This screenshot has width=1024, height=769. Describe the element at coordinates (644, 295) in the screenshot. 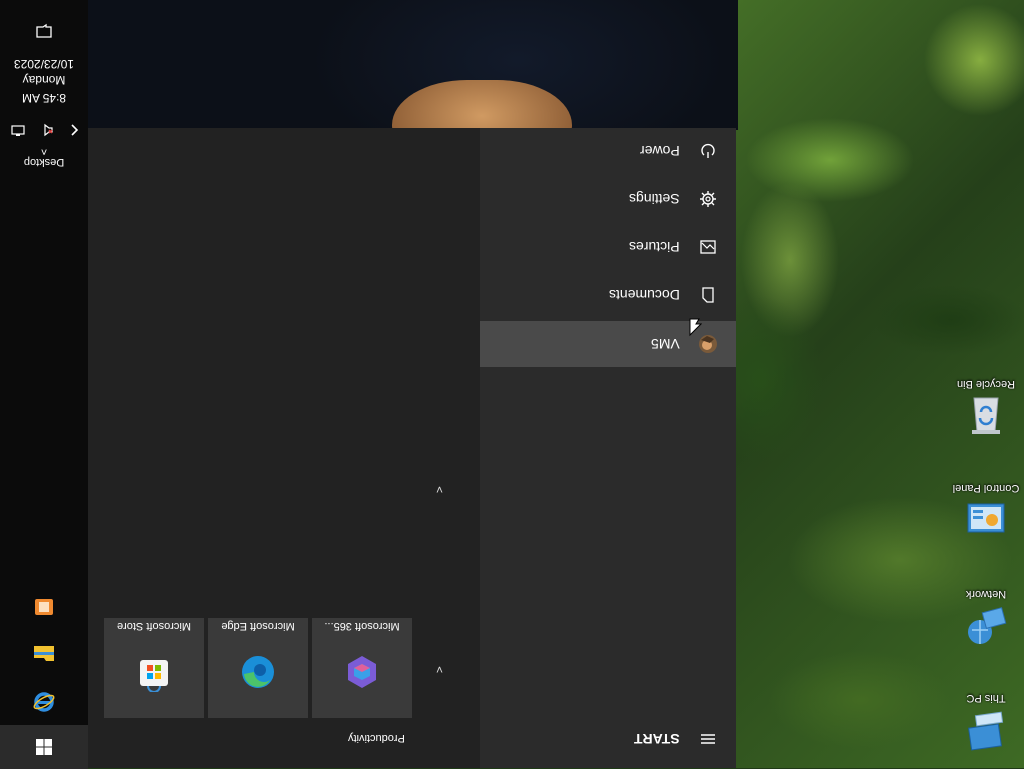

I see `rail-item-label: Documents` at that location.